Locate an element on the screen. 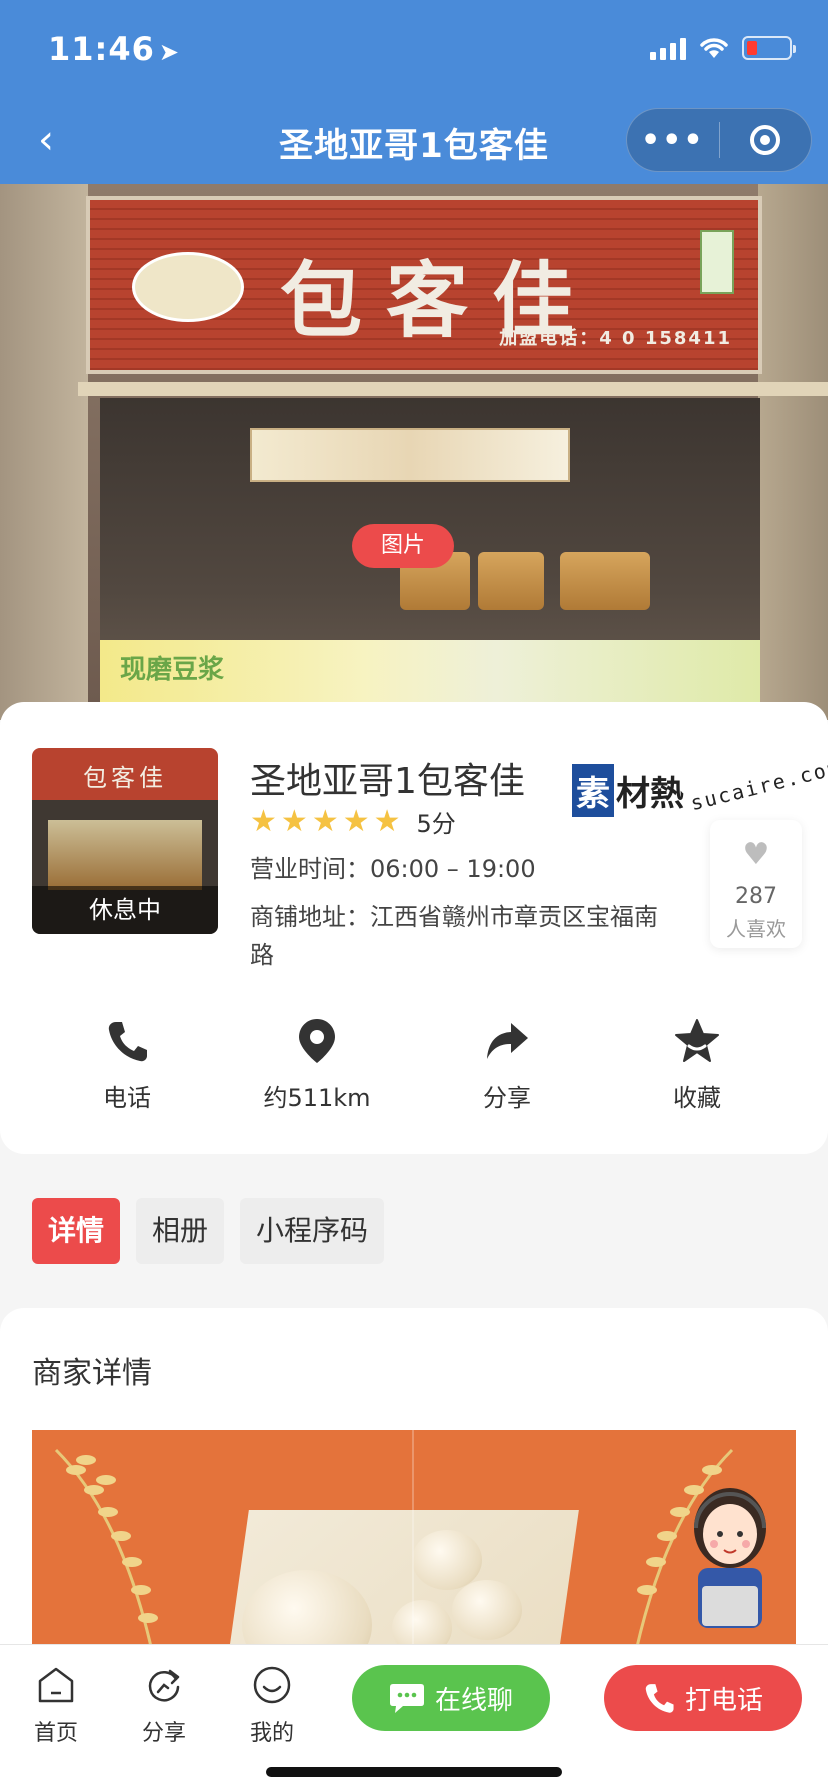 This screenshot has width=828, height=1792. shop-signboard: 包客佳 加盟电话：4 0 158411 is located at coordinates (424, 285).